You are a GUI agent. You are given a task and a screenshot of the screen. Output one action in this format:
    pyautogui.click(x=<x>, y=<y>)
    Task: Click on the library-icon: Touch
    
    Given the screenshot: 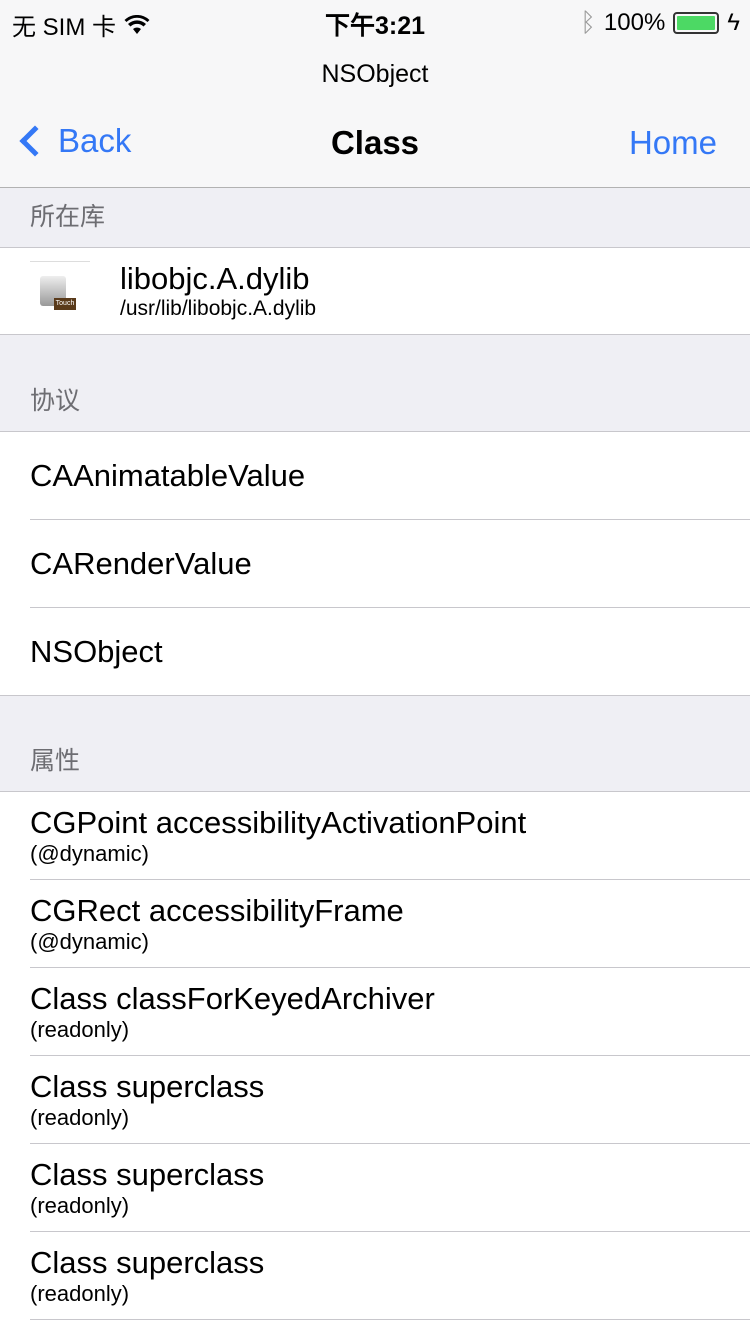 What is the action you would take?
    pyautogui.click(x=60, y=291)
    